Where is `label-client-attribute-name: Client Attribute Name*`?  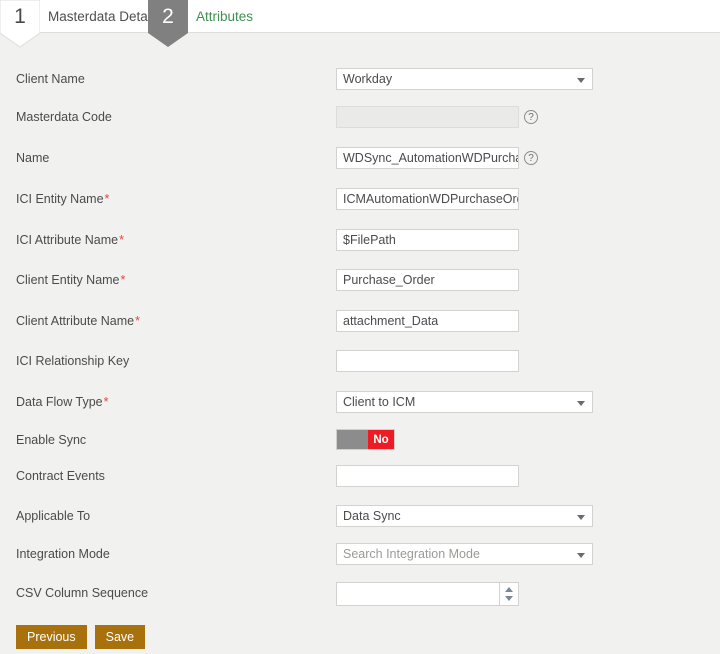
label-client-attribute-name: Client Attribute Name* is located at coordinates (78, 321).